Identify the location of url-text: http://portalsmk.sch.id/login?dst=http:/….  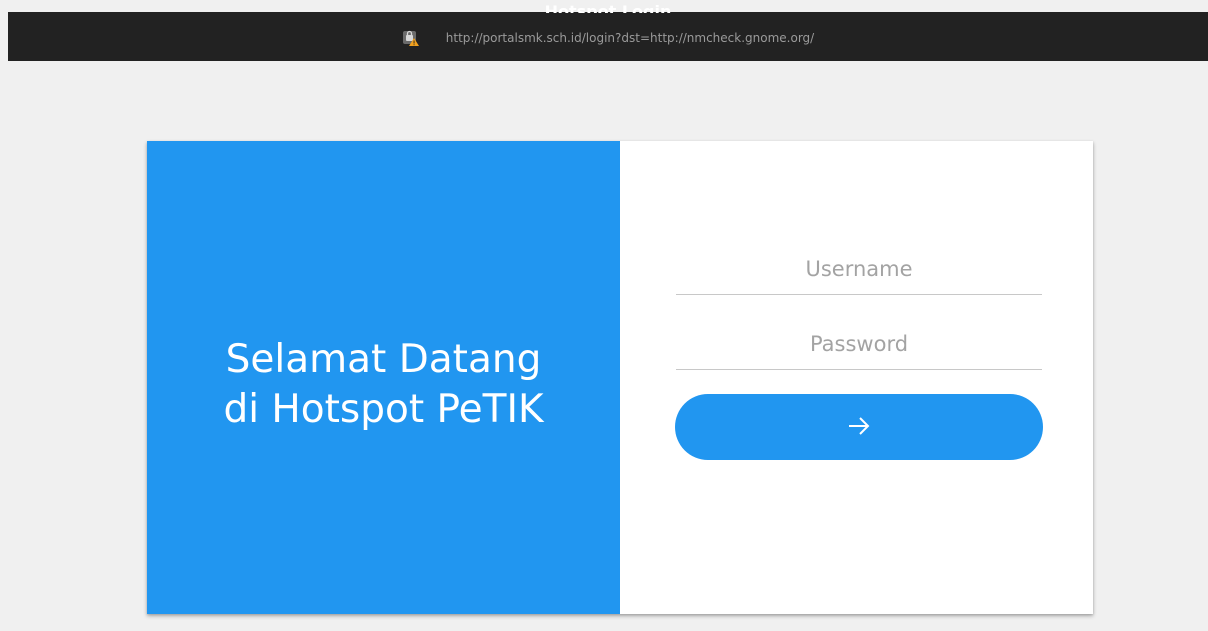
(630, 38).